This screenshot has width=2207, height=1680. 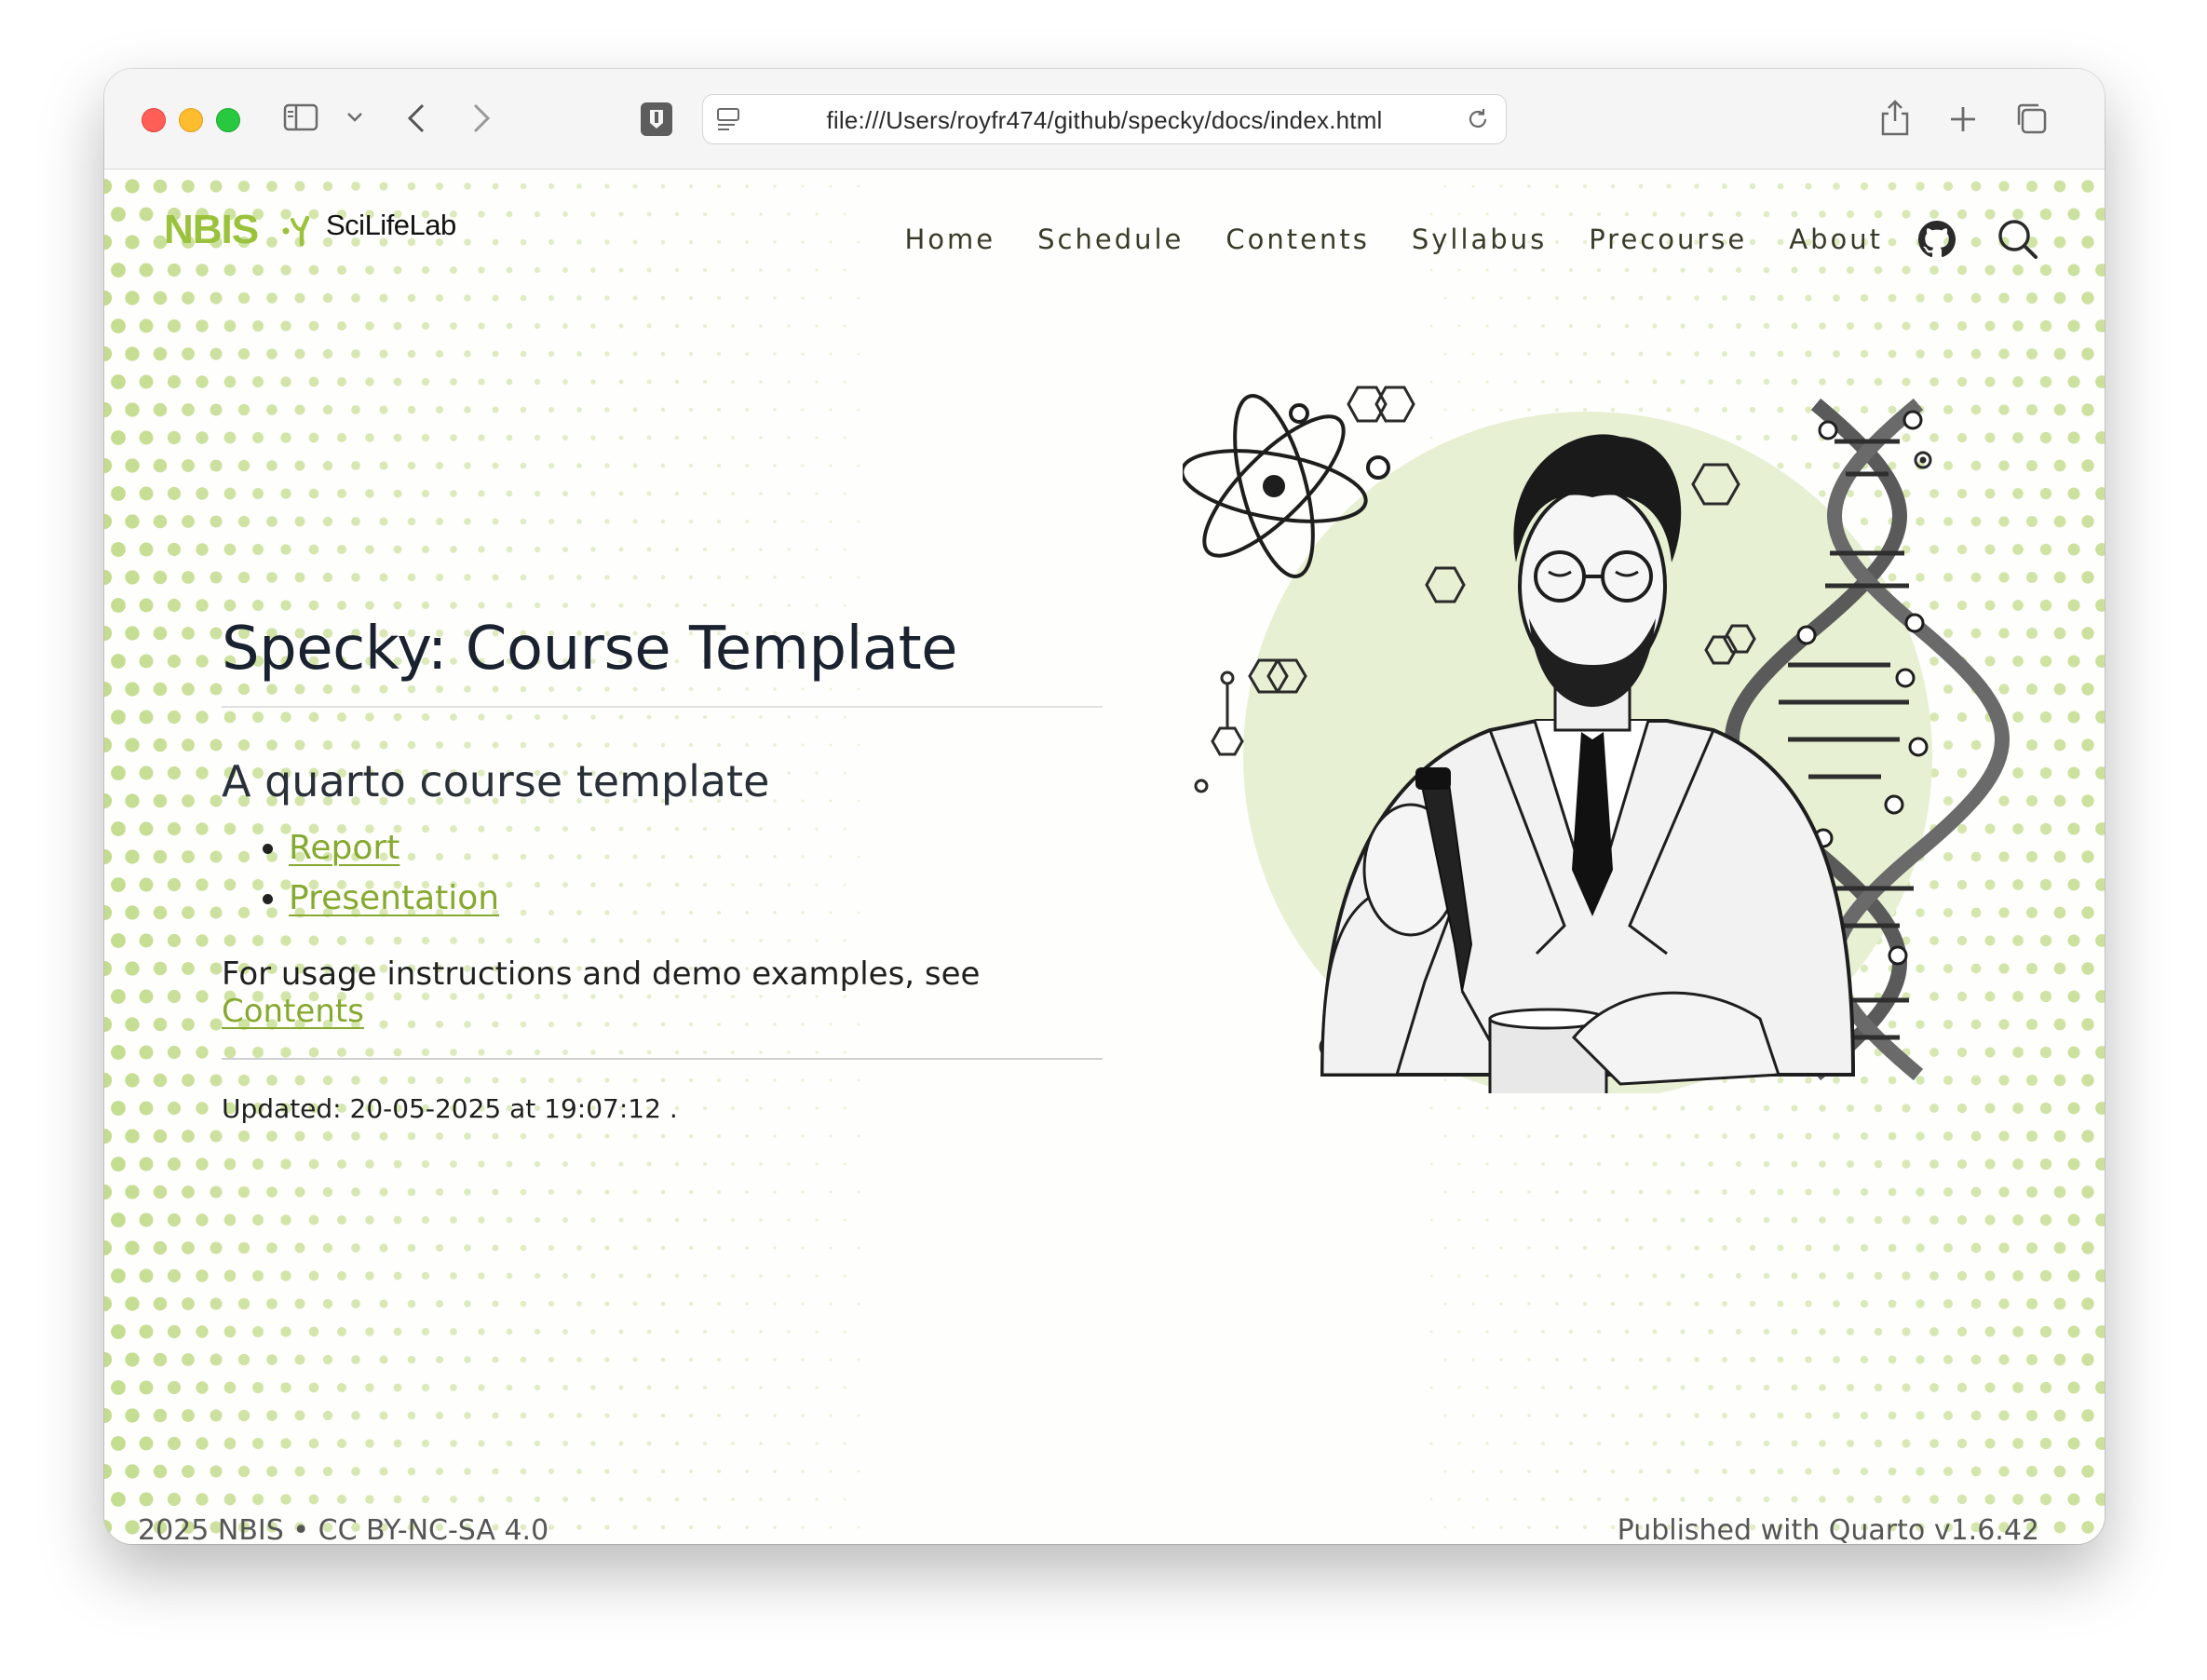 What do you see at coordinates (1828, 1529) in the screenshot?
I see `footer-published: Published with Quarto v1.6.42` at bounding box center [1828, 1529].